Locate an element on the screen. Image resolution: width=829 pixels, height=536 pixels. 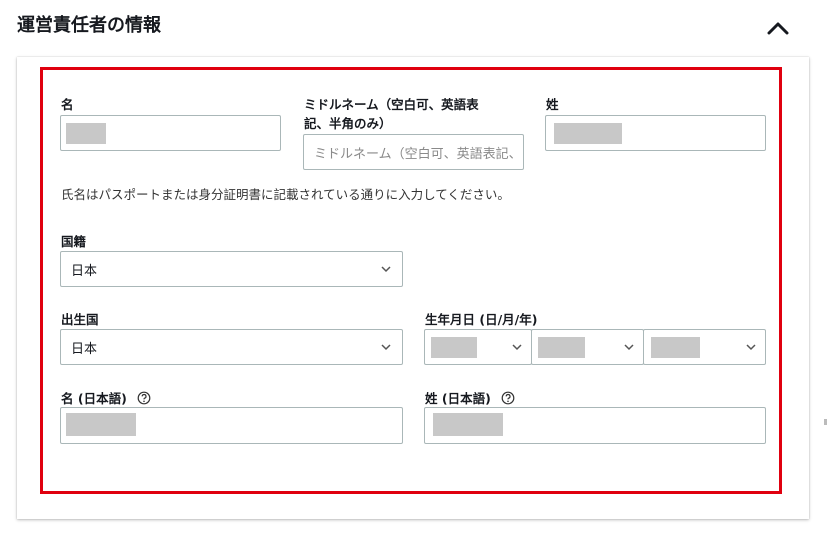
birth-country-value: 日本 is located at coordinates (84, 349).